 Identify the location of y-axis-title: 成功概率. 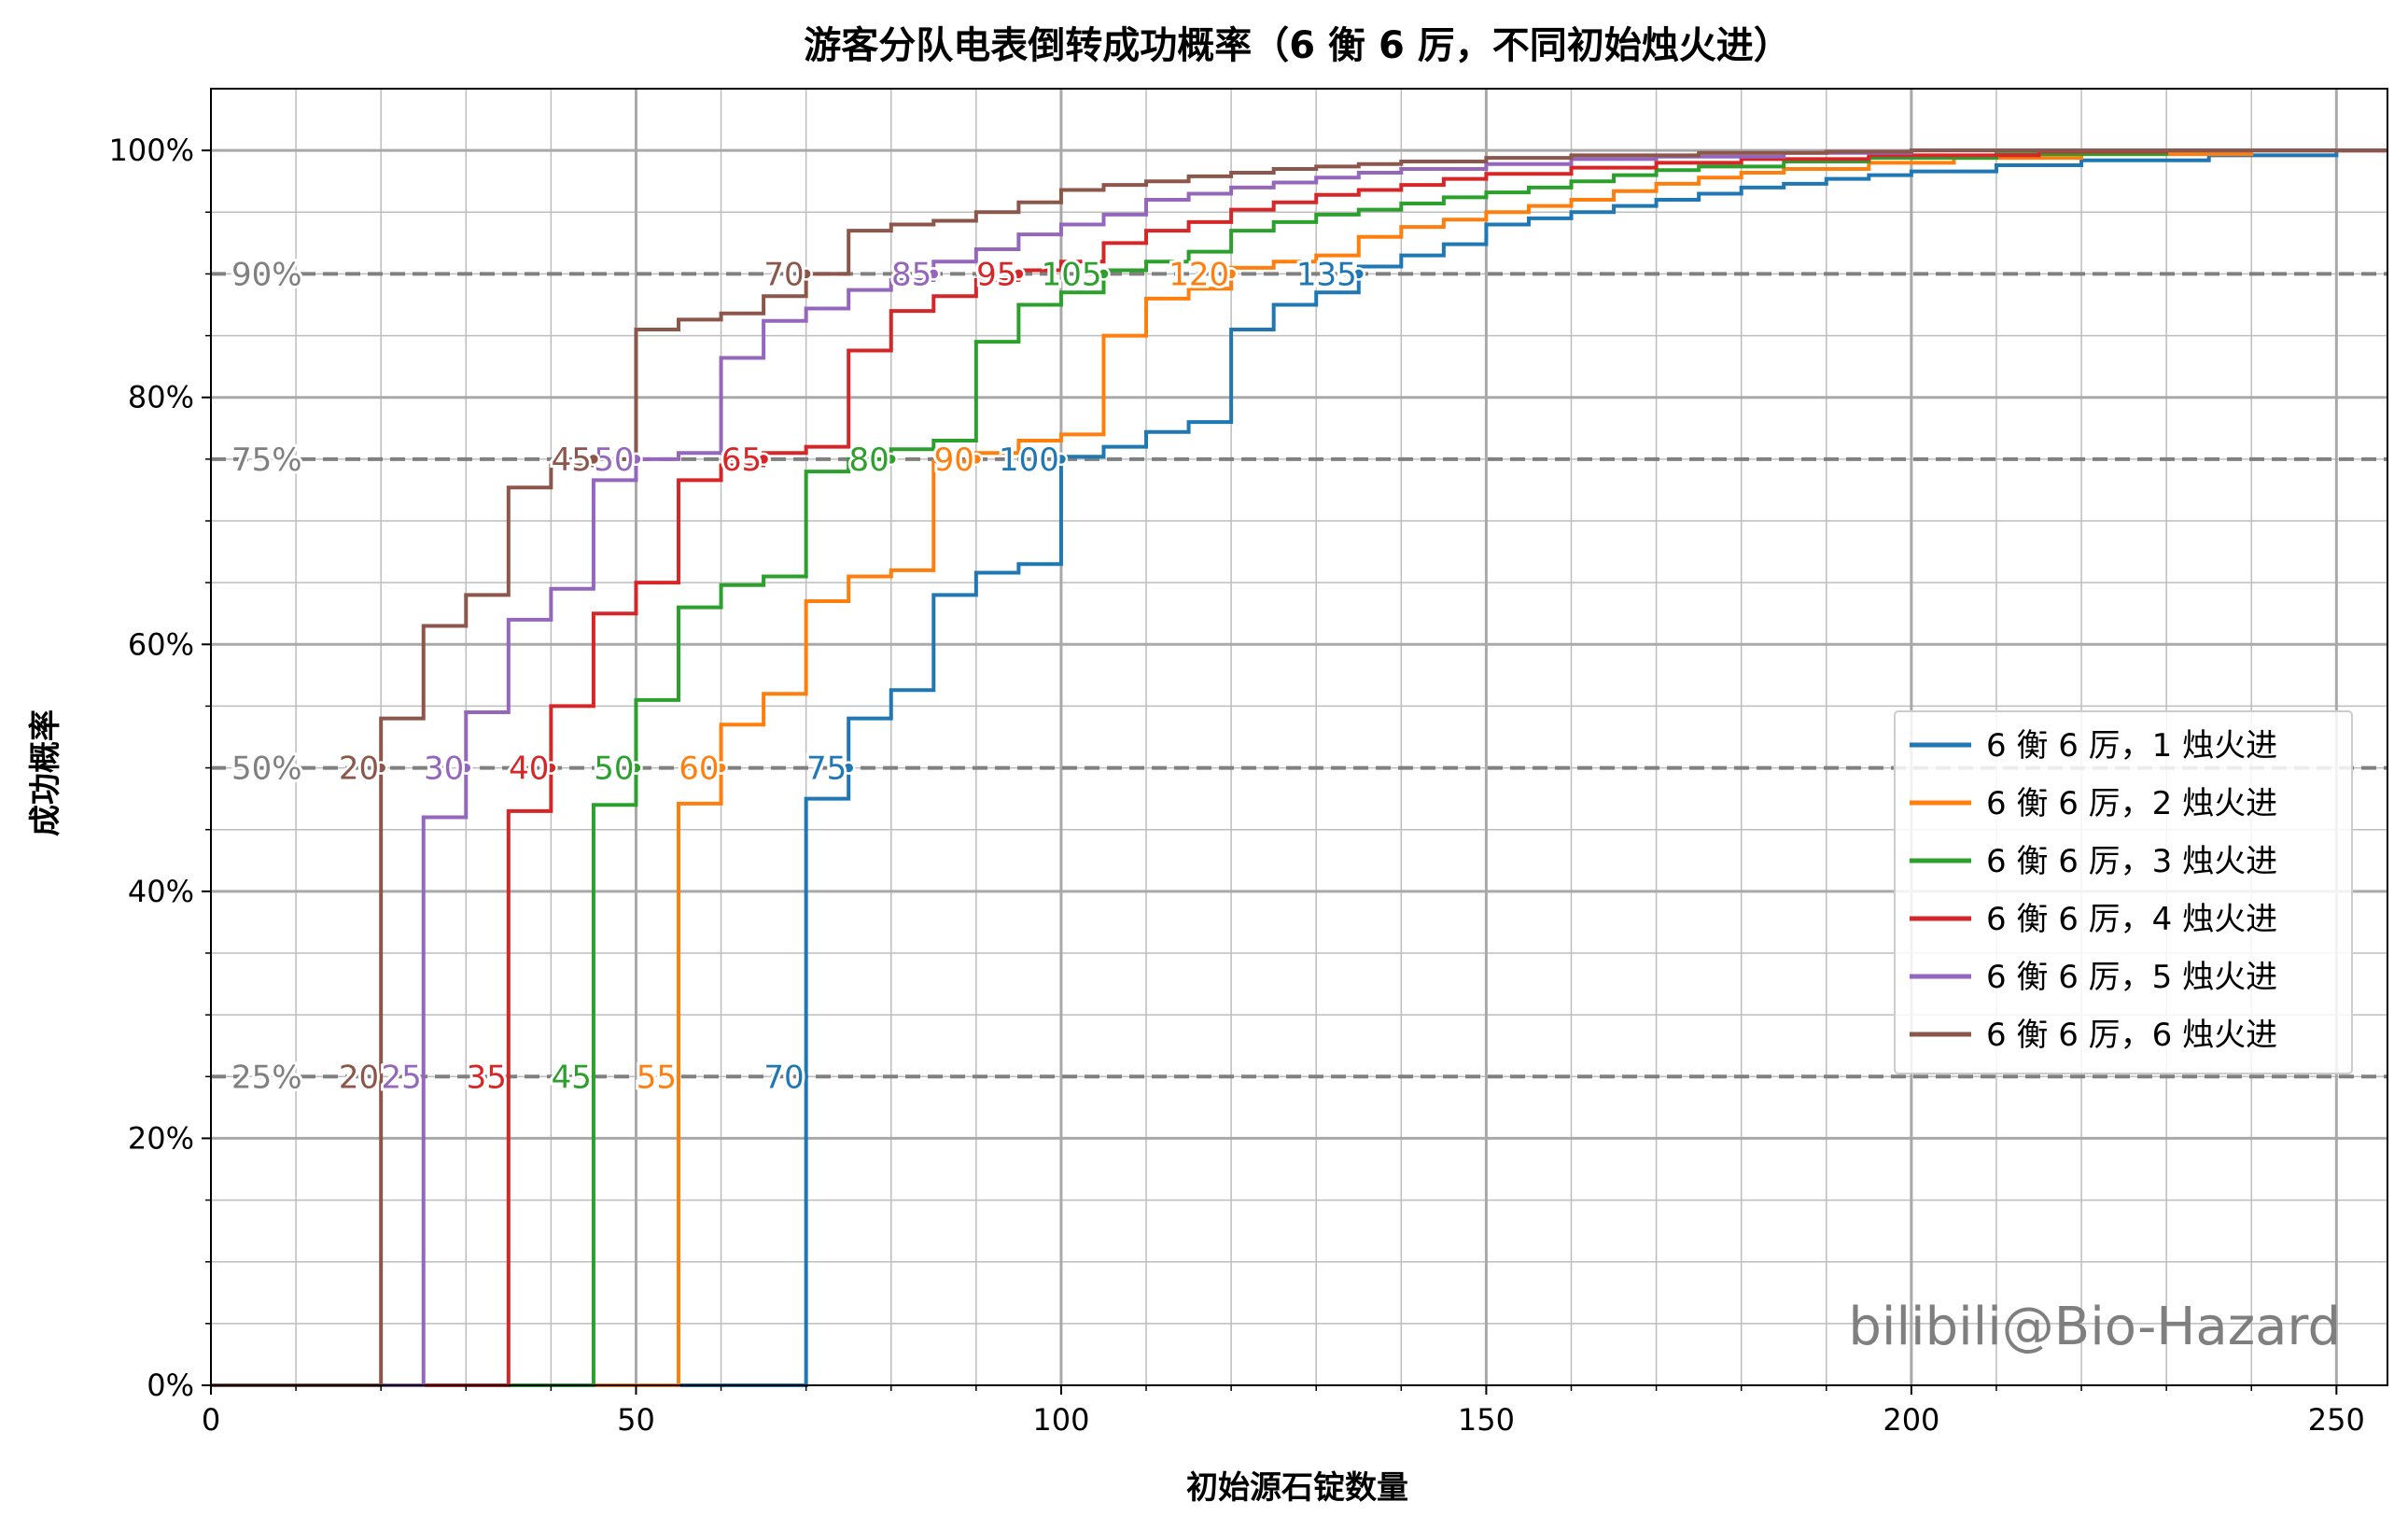
(45, 772).